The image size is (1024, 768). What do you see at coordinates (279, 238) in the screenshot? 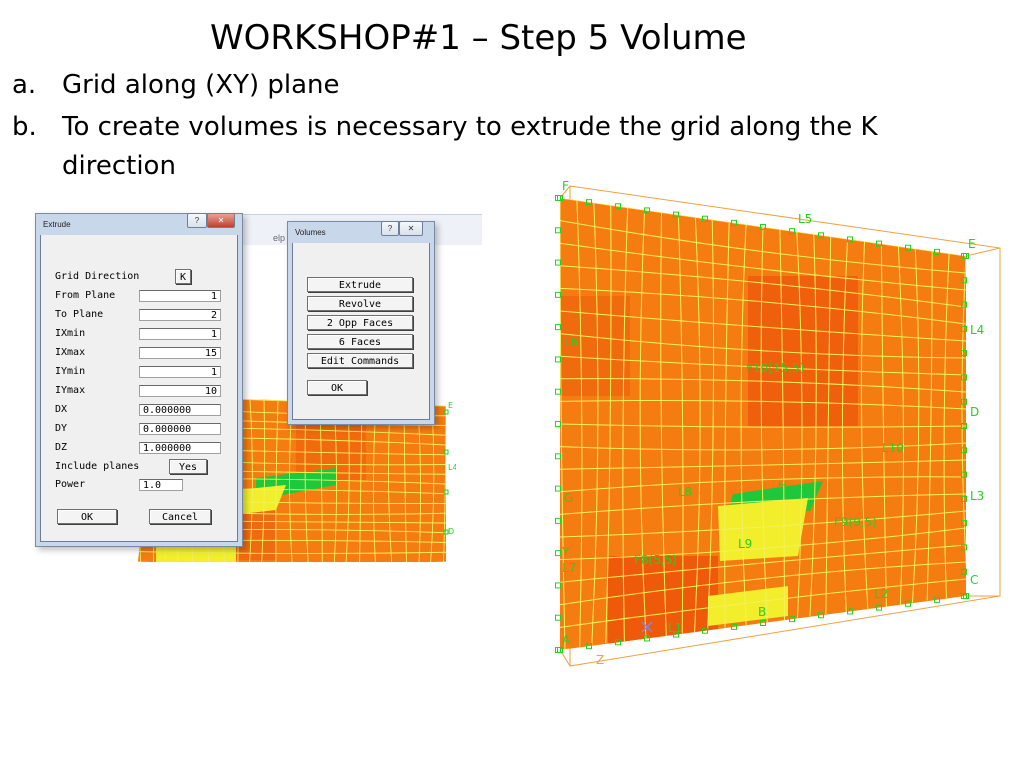
I see `menu-fragment: elp` at bounding box center [279, 238].